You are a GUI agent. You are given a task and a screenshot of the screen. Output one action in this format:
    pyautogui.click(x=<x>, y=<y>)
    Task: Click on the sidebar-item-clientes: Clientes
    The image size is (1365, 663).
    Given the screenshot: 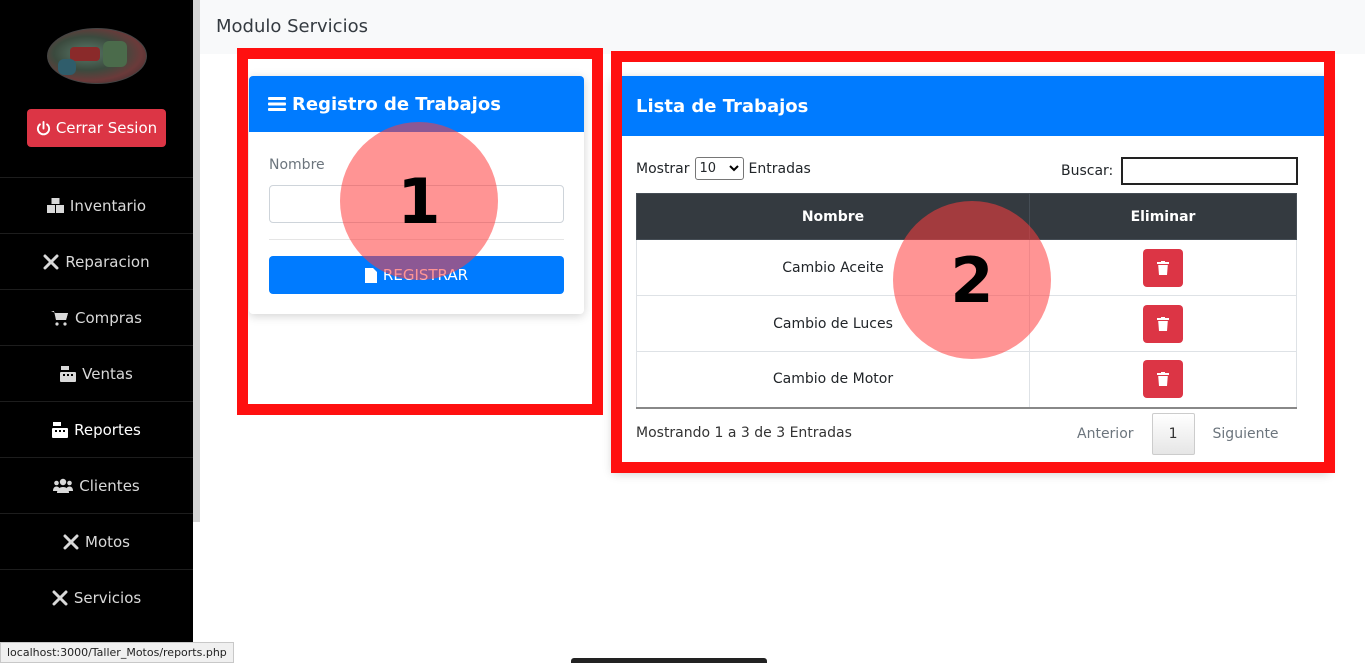 What is the action you would take?
    pyautogui.click(x=96, y=485)
    